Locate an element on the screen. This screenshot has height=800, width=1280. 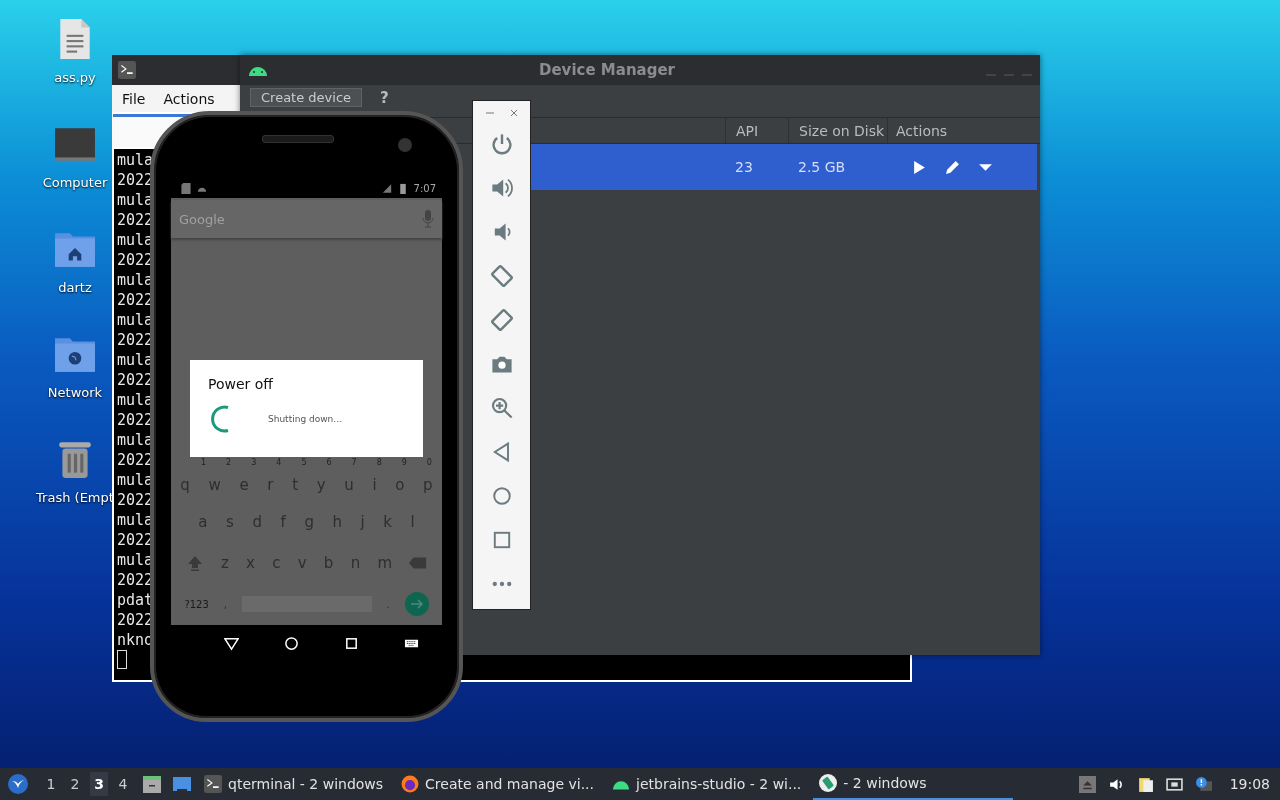
keyboard-key: ?123 is located at coordinates (196, 604).